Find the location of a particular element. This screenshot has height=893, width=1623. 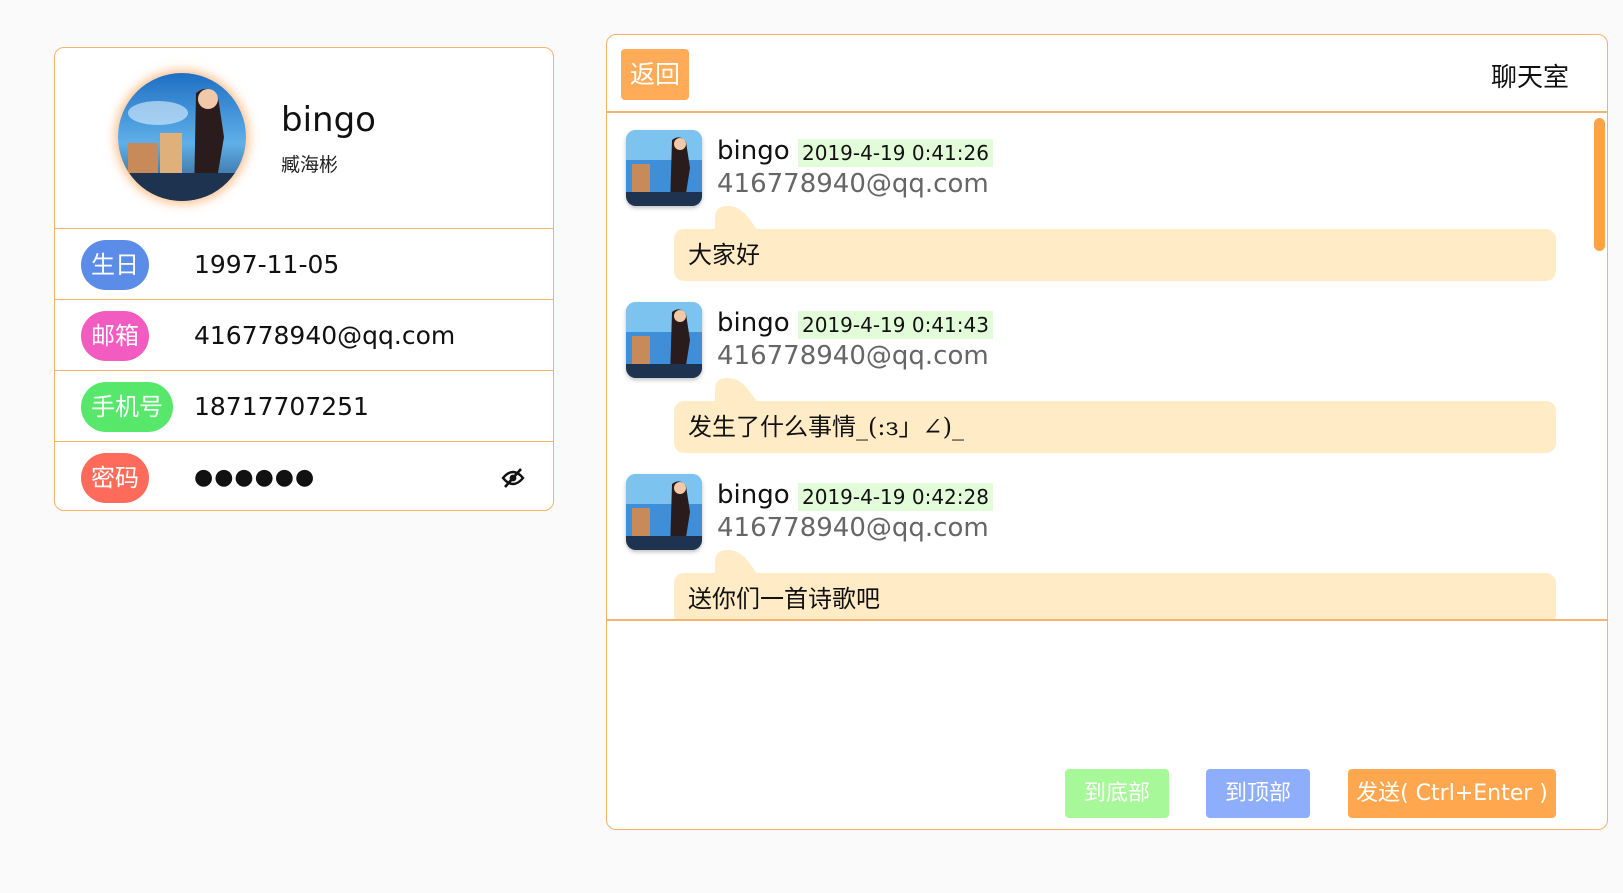

message-composer: 到底部 到顶部 发送( Ctrl+Enter ) is located at coordinates (1107, 724).